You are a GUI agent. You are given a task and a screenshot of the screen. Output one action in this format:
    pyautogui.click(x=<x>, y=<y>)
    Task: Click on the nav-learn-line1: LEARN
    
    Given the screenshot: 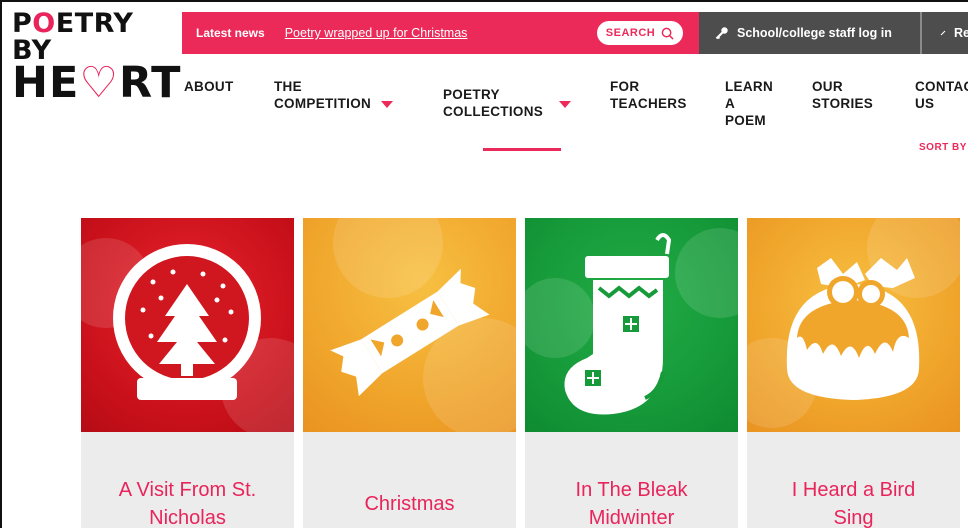 What is the action you would take?
    pyautogui.click(x=749, y=86)
    